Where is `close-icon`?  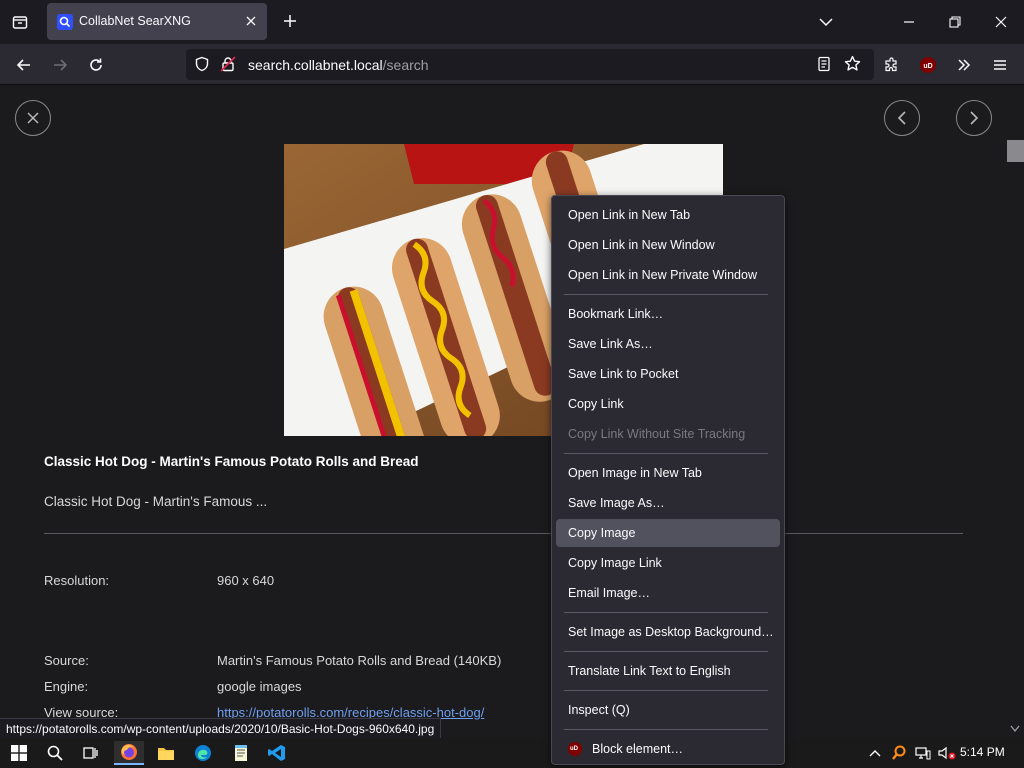
close-icon is located at coordinates (33, 118).